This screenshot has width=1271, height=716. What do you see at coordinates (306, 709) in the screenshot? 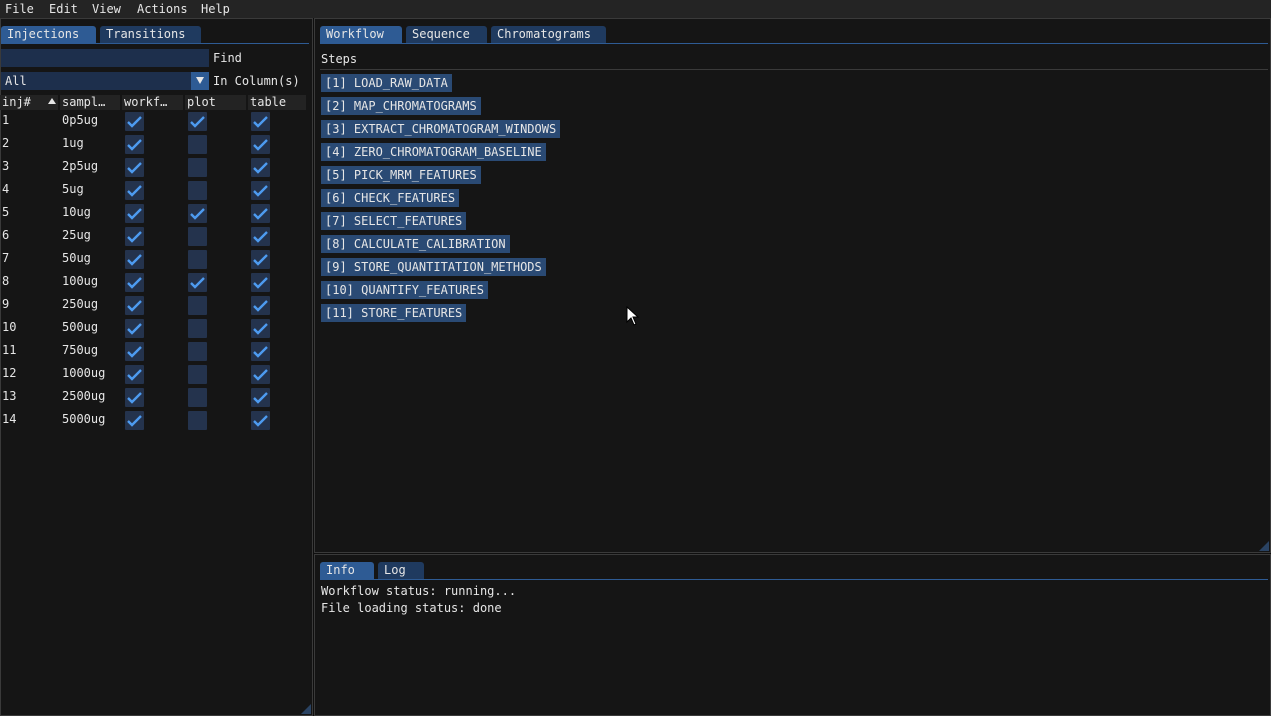
I see `left-panel-resize-grip` at bounding box center [306, 709].